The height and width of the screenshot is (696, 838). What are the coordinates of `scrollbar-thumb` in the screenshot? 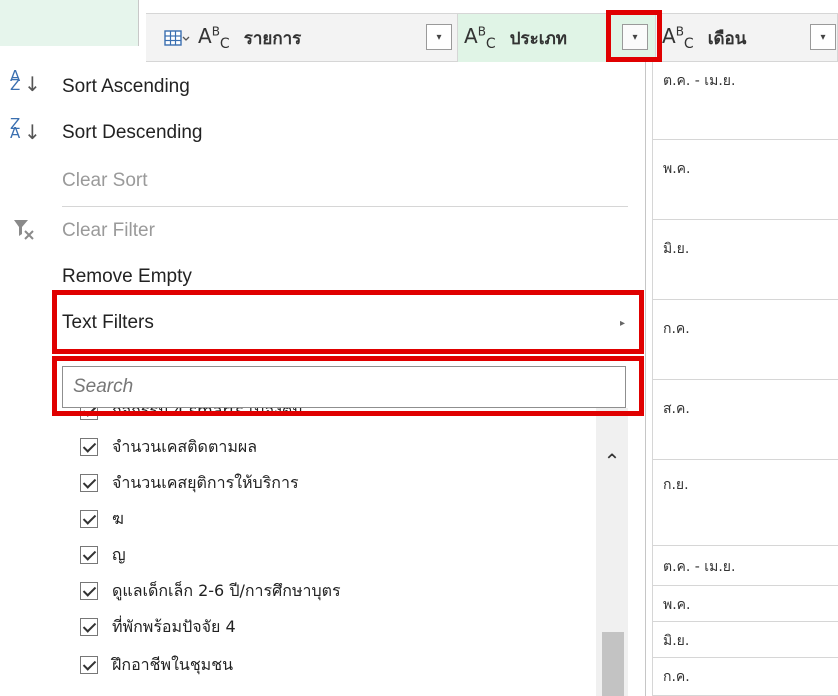 It's located at (613, 664).